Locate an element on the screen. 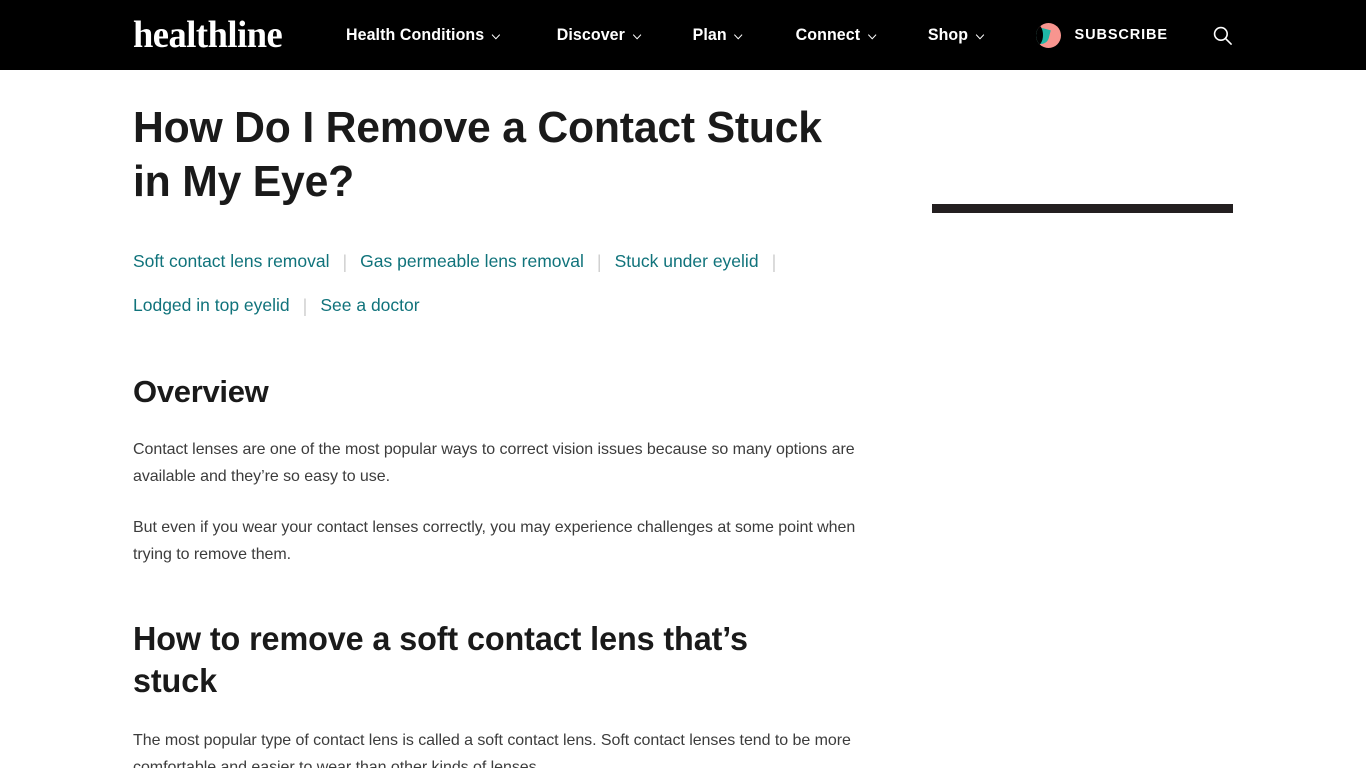  jump-link-stuck-under-eyelid: Stuck under eyelid is located at coordinates (687, 261).